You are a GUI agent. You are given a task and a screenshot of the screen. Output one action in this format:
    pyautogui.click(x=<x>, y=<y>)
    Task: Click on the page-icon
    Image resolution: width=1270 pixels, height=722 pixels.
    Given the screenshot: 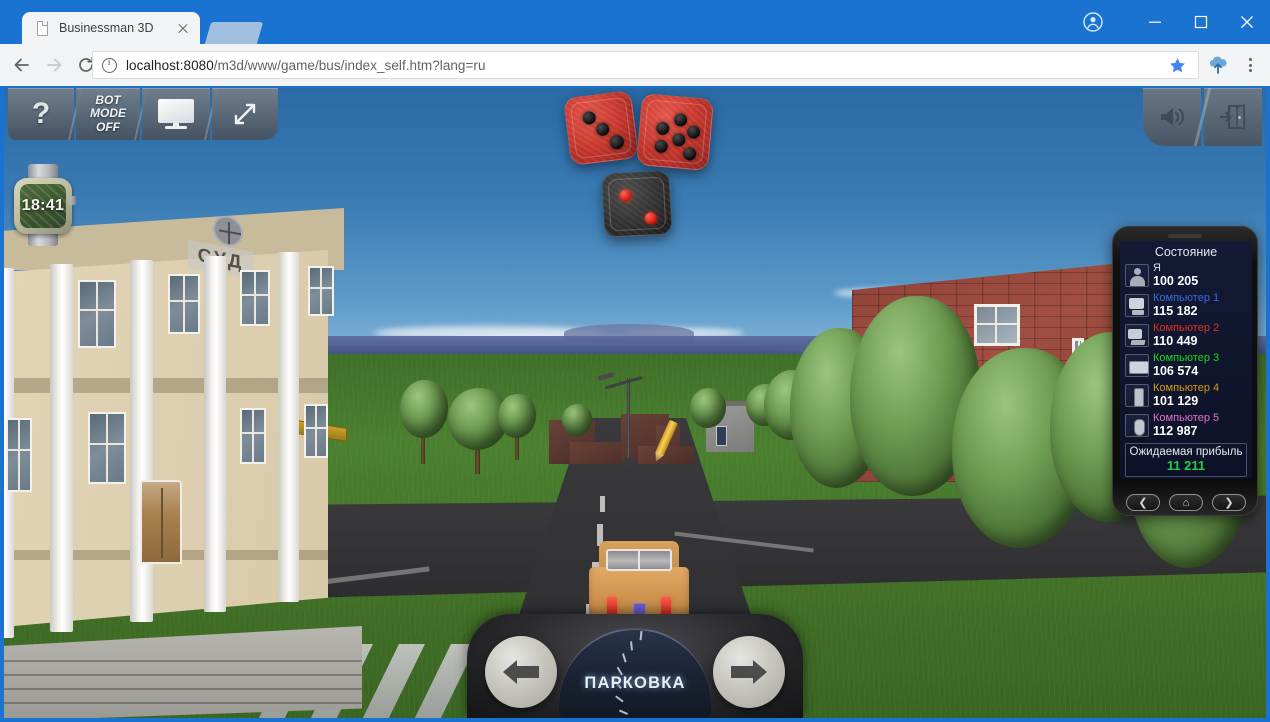 What is the action you would take?
    pyautogui.click(x=42, y=28)
    